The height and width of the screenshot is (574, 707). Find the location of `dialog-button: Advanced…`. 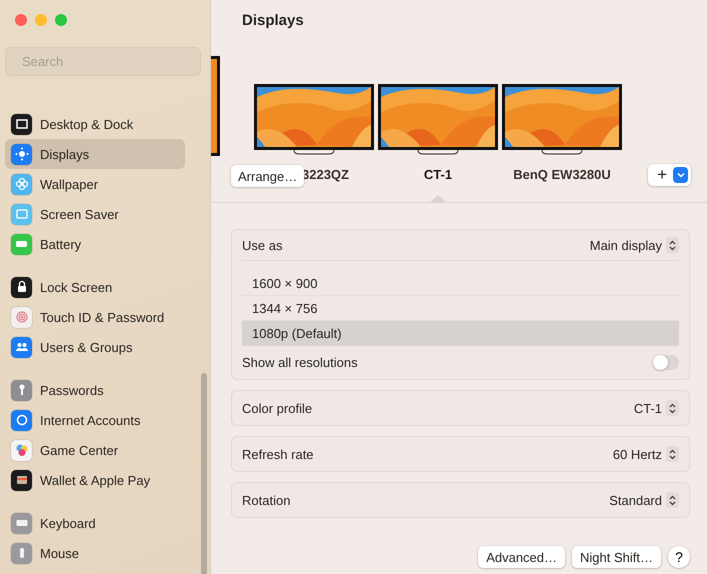

dialog-button: Advanced… is located at coordinates (522, 557).